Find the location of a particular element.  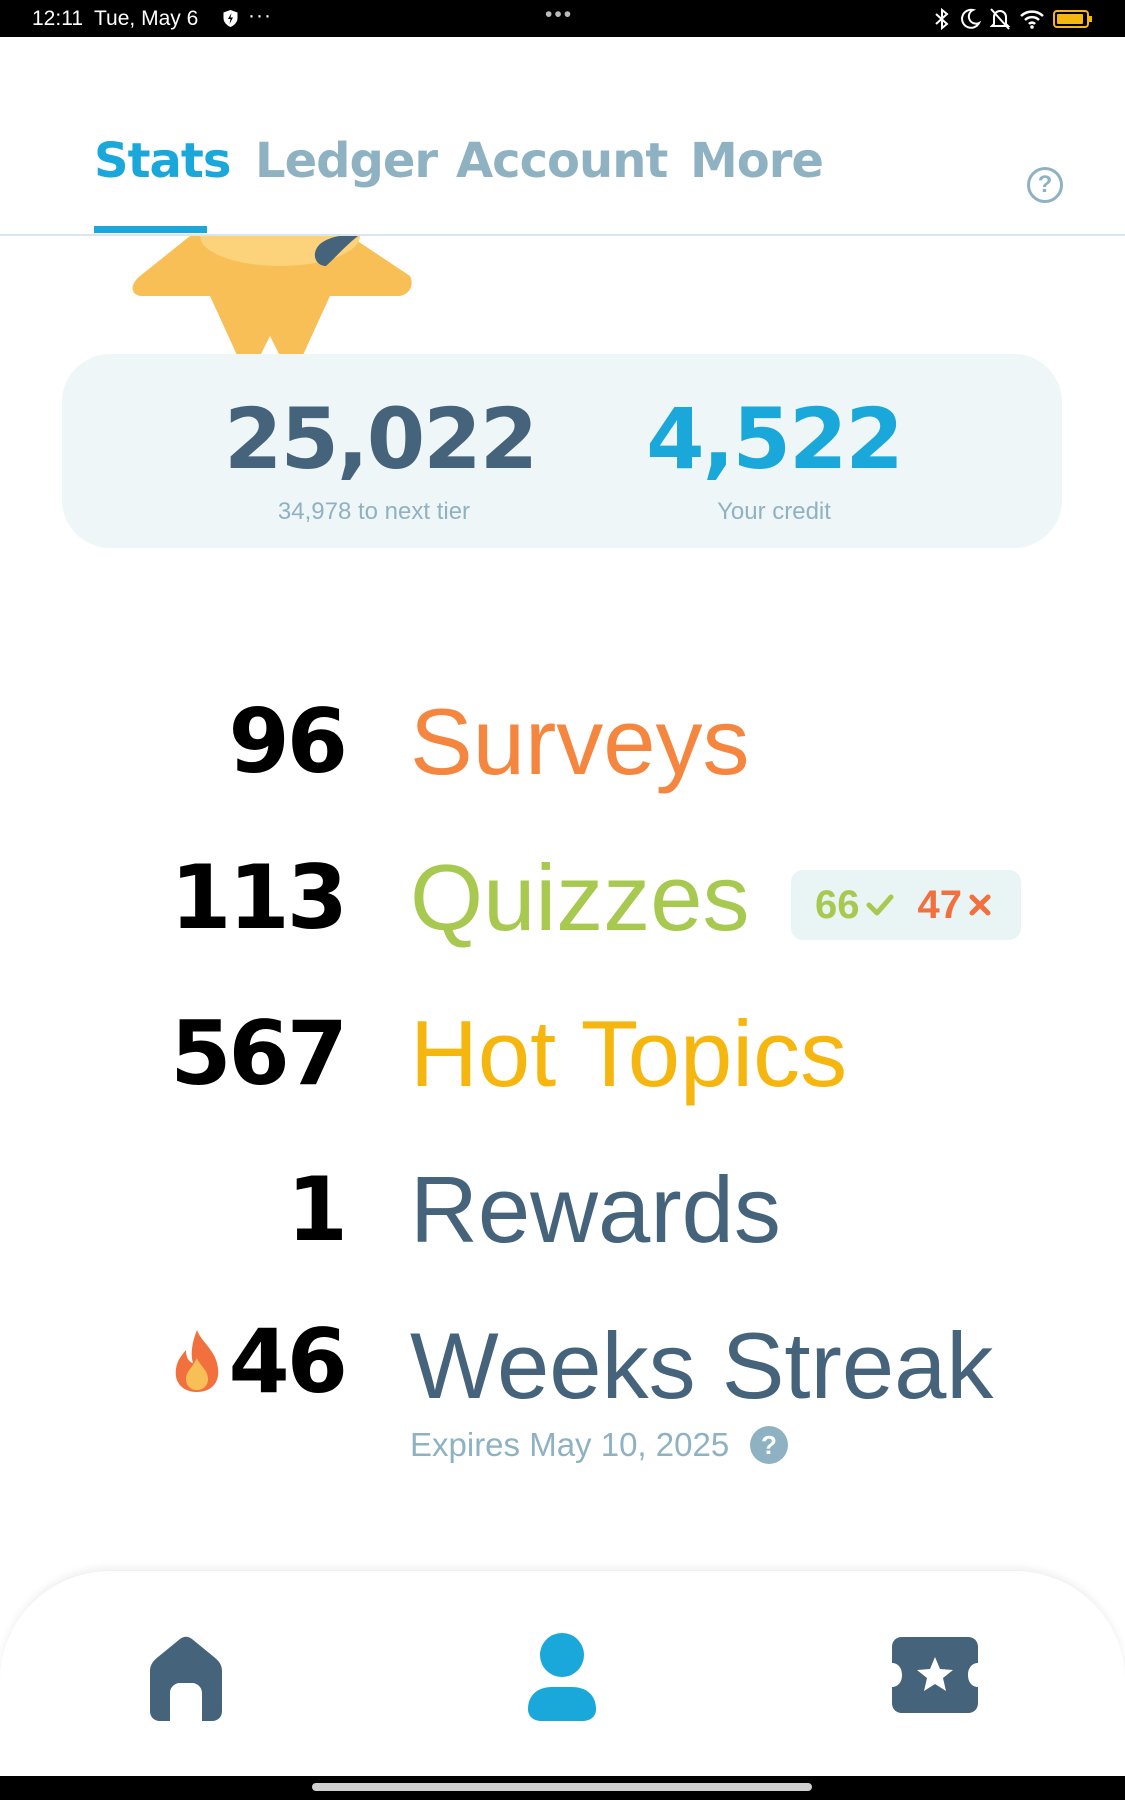

battery-icon is located at coordinates (1072, 19).